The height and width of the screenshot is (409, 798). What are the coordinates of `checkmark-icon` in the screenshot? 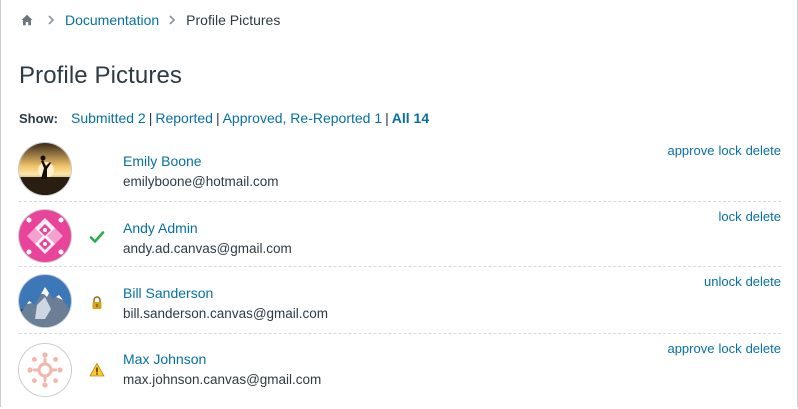 It's located at (97, 237).